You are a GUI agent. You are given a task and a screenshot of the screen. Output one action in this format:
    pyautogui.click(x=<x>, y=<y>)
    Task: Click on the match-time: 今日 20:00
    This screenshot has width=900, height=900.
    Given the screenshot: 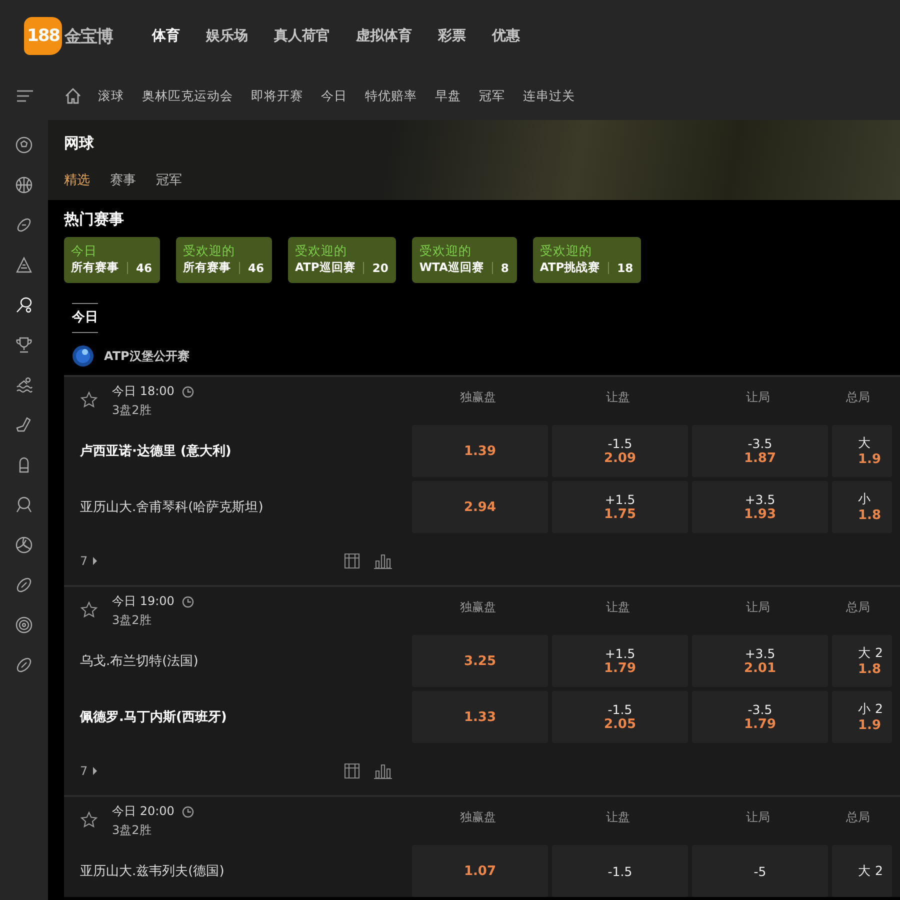 What is the action you would take?
    pyautogui.click(x=143, y=811)
    